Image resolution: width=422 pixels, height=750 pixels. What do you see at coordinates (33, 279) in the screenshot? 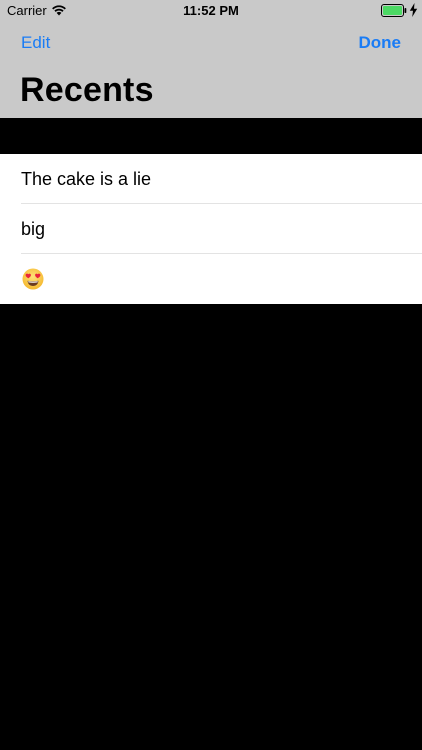
I see `heart-eyes-emoji-icon` at bounding box center [33, 279].